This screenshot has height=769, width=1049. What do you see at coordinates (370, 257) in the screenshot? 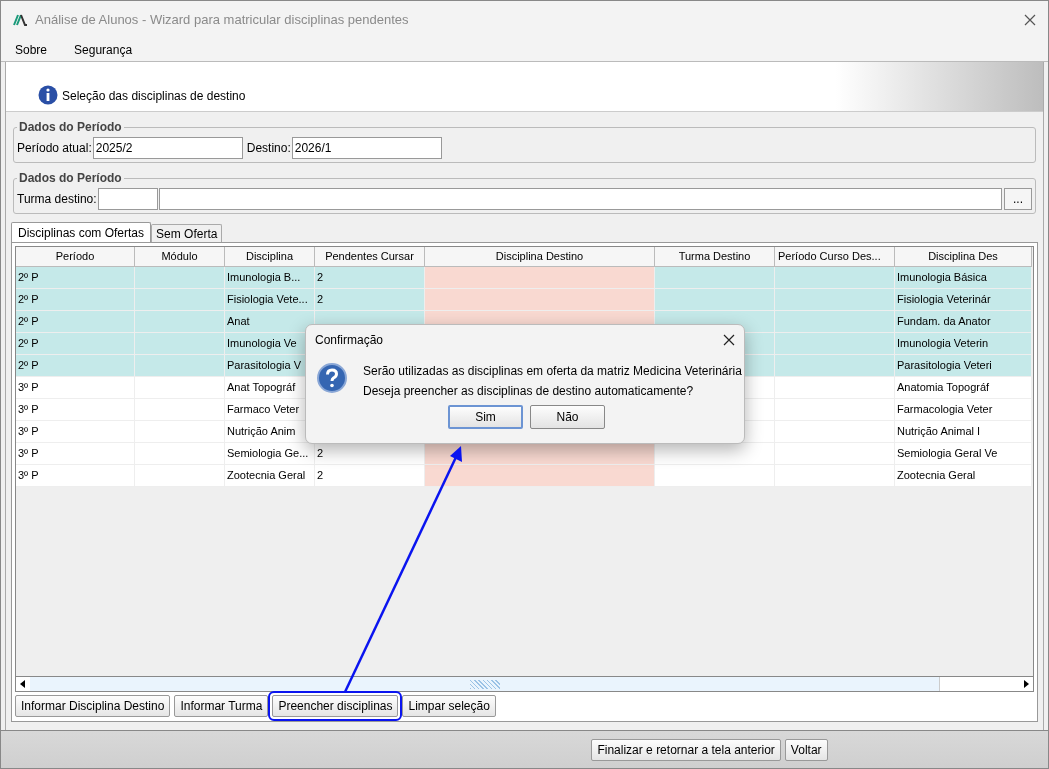
I see `column-header: Pendentes Cursar` at bounding box center [370, 257].